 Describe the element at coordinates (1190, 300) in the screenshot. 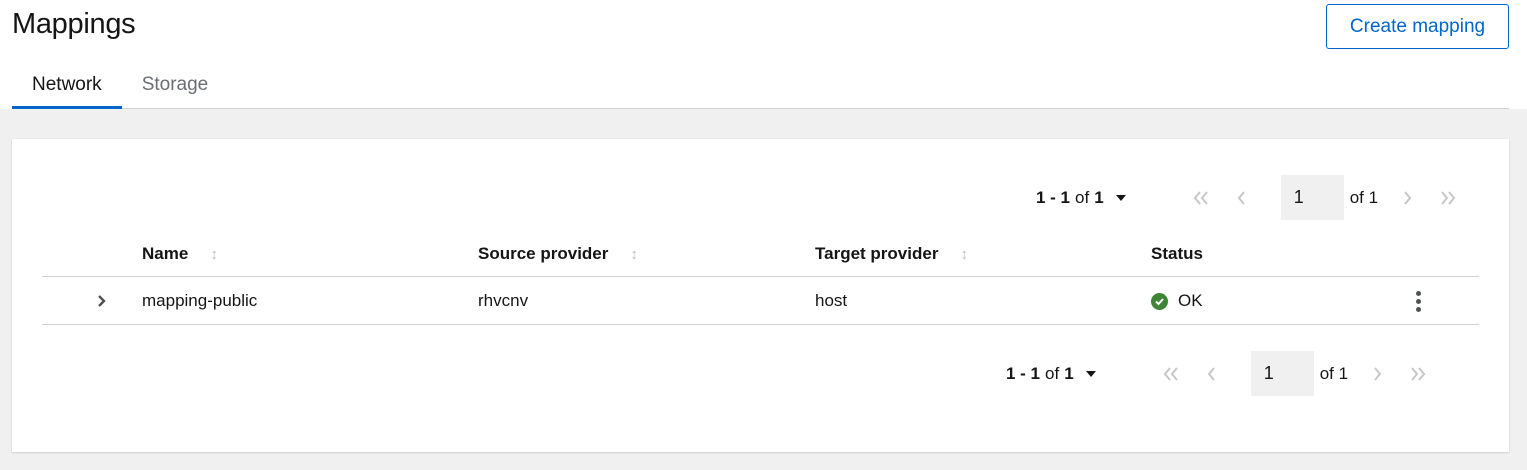

I see `status-text: OK` at that location.